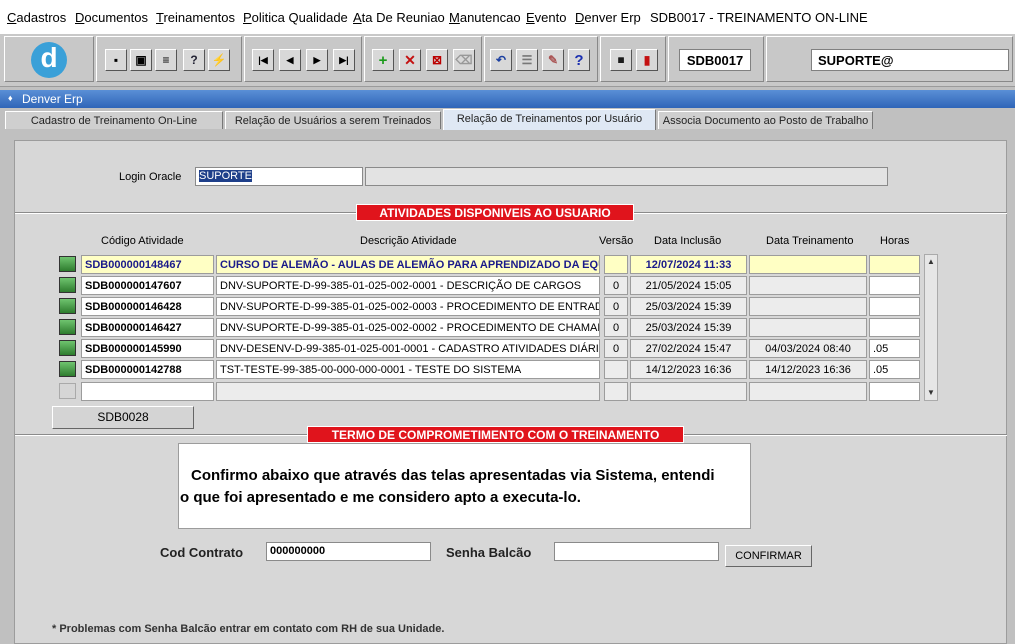 The width and height of the screenshot is (1015, 644). Describe the element at coordinates (527, 60) in the screenshot. I see `list-icon: ☰` at that location.